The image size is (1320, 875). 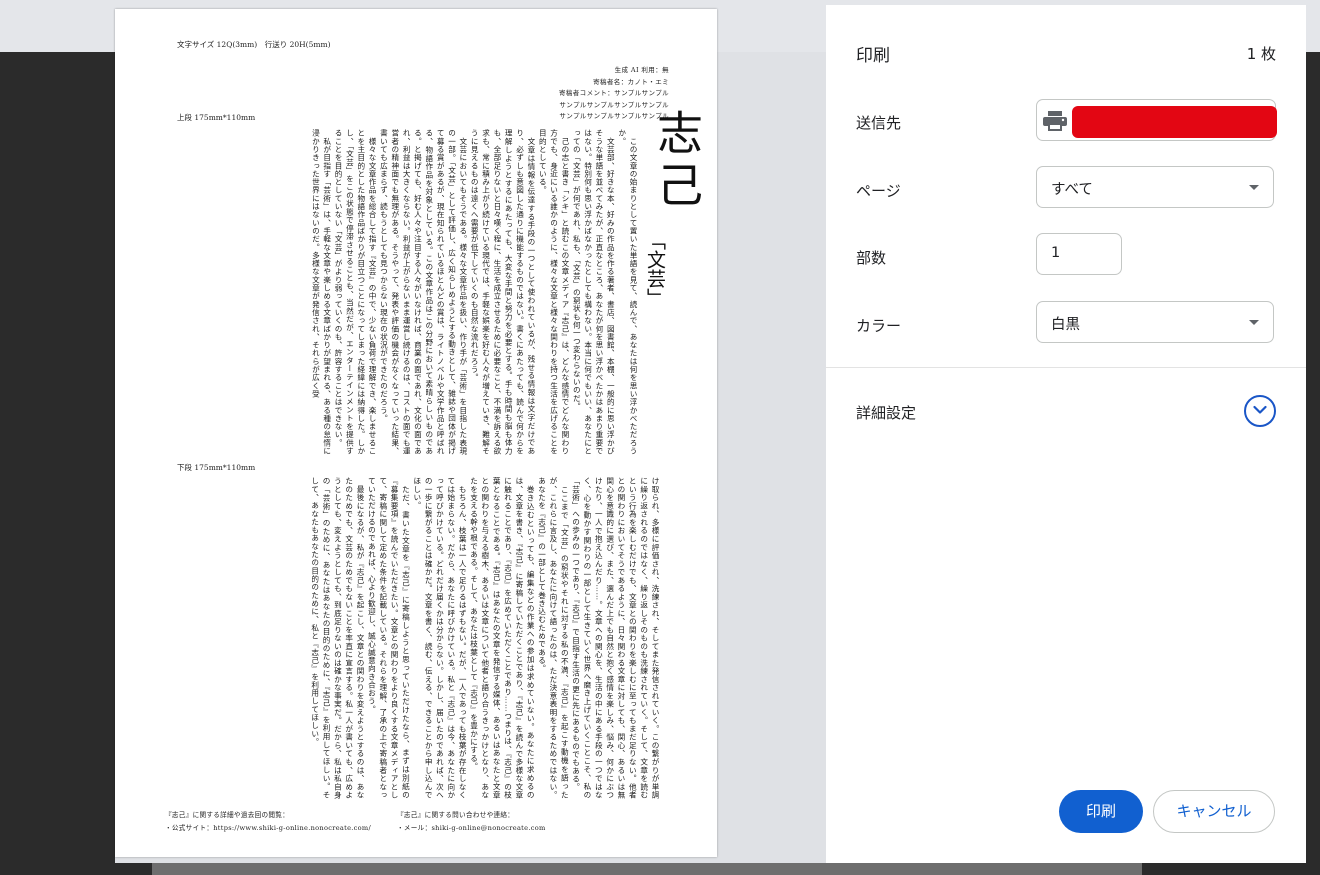 I want to click on footer-line: ・メール：shiki-g-online@nonocreate.com, so click(x=471, y=828).